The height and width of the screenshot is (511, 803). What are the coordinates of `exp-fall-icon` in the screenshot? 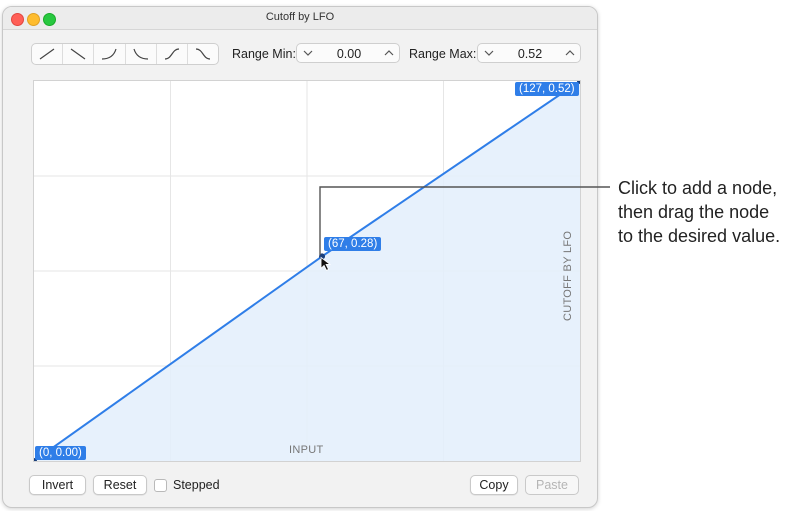 It's located at (140, 54).